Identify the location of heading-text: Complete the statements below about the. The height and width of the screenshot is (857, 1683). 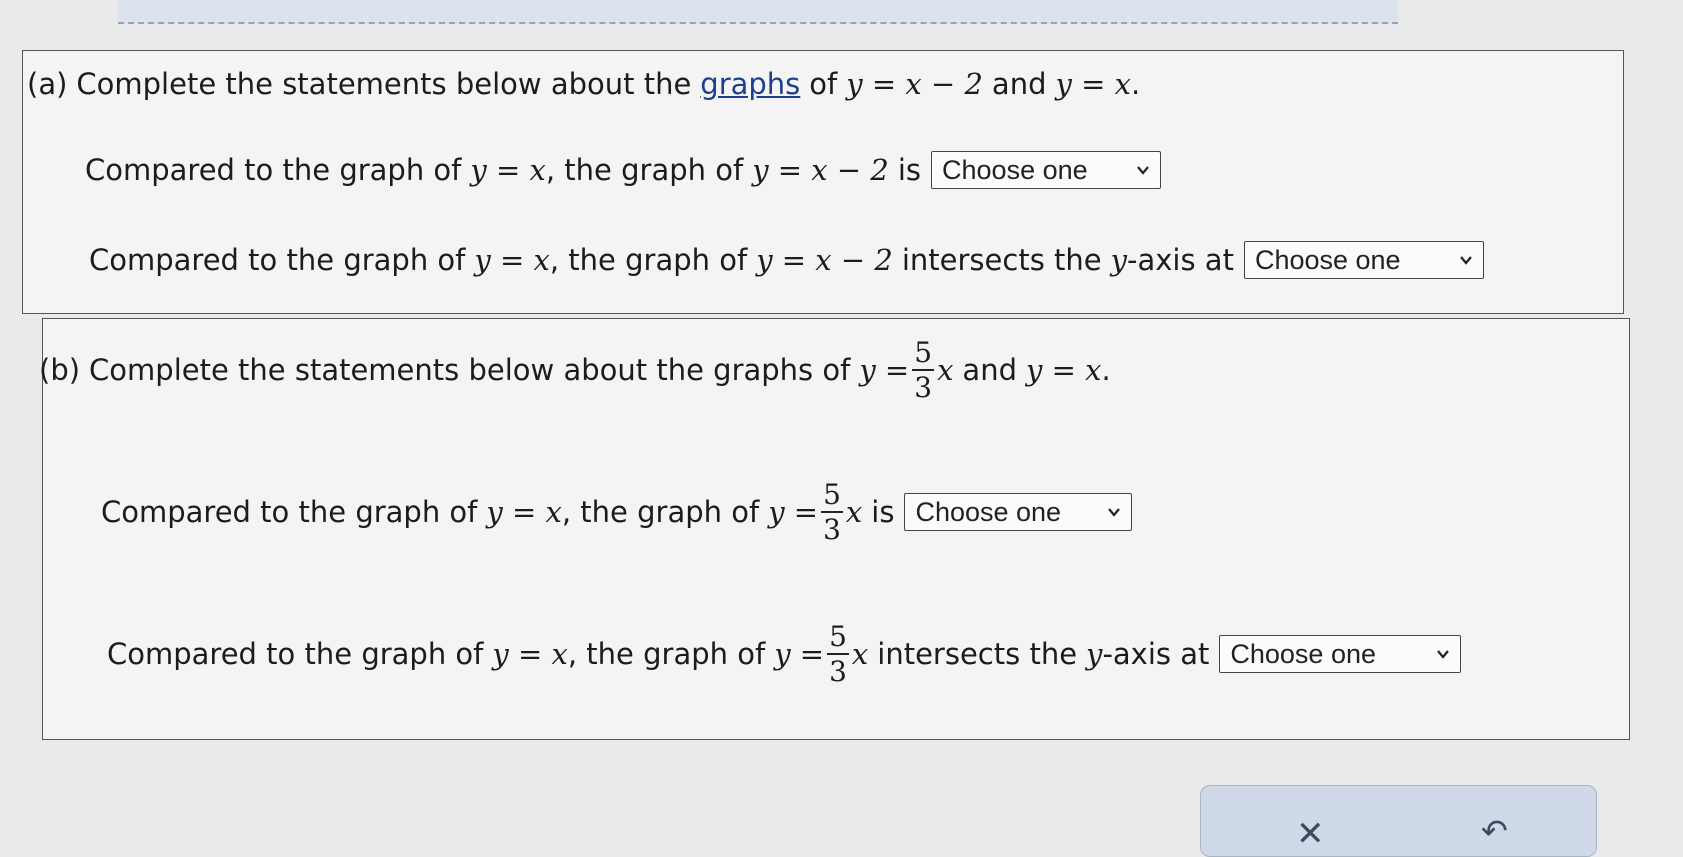
(384, 84).